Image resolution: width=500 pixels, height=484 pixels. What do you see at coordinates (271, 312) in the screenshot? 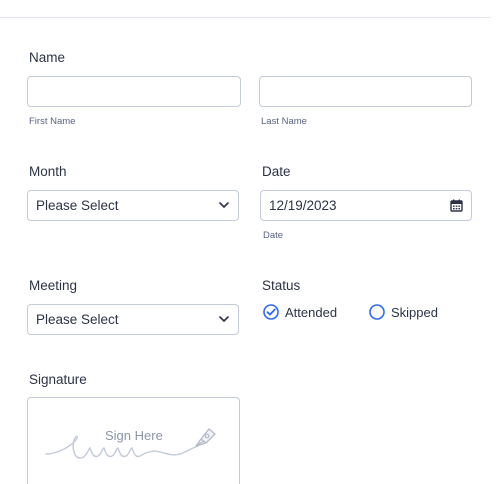
I see `radio-checked-icon` at bounding box center [271, 312].